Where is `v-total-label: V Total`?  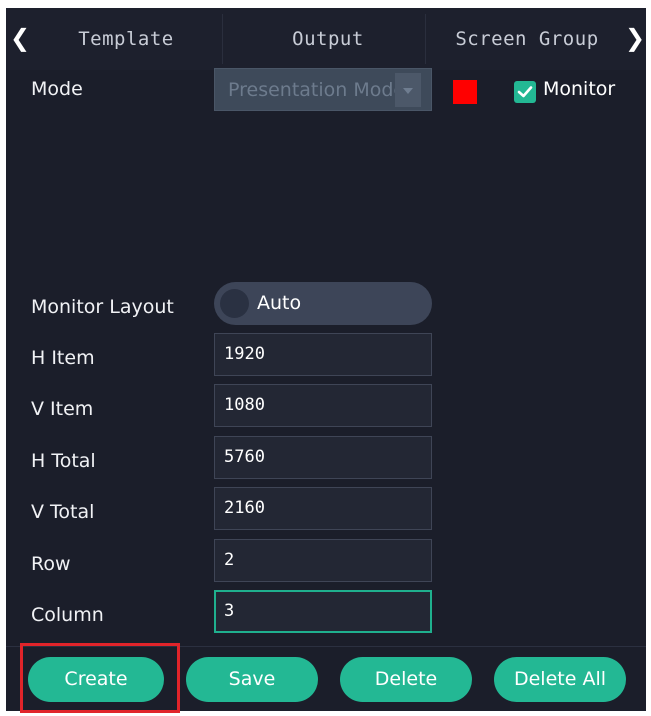
v-total-label: V Total is located at coordinates (63, 512).